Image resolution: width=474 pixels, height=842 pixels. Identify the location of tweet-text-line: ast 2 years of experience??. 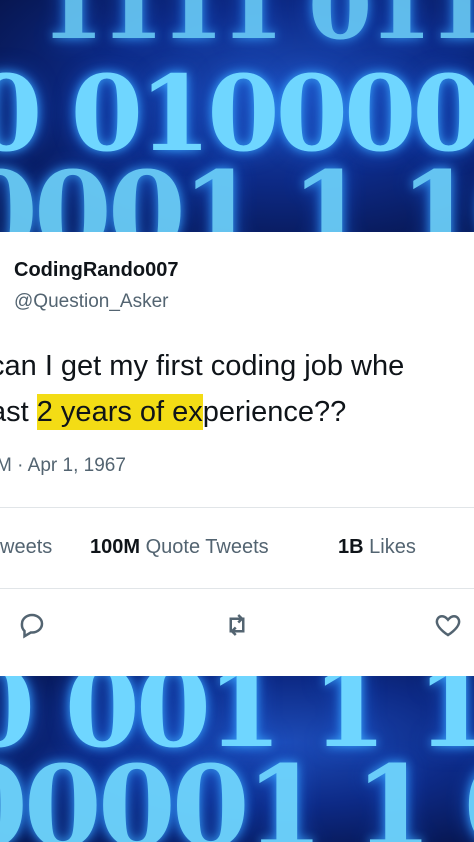
(237, 412).